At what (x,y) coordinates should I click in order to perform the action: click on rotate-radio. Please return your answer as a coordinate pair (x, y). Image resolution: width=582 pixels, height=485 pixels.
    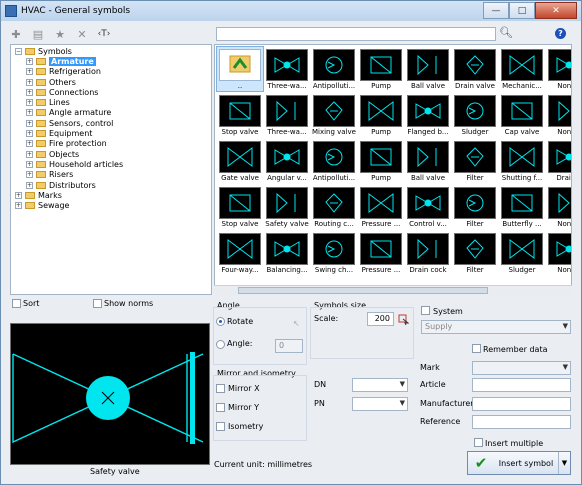
    Looking at the image, I should click on (220, 321).